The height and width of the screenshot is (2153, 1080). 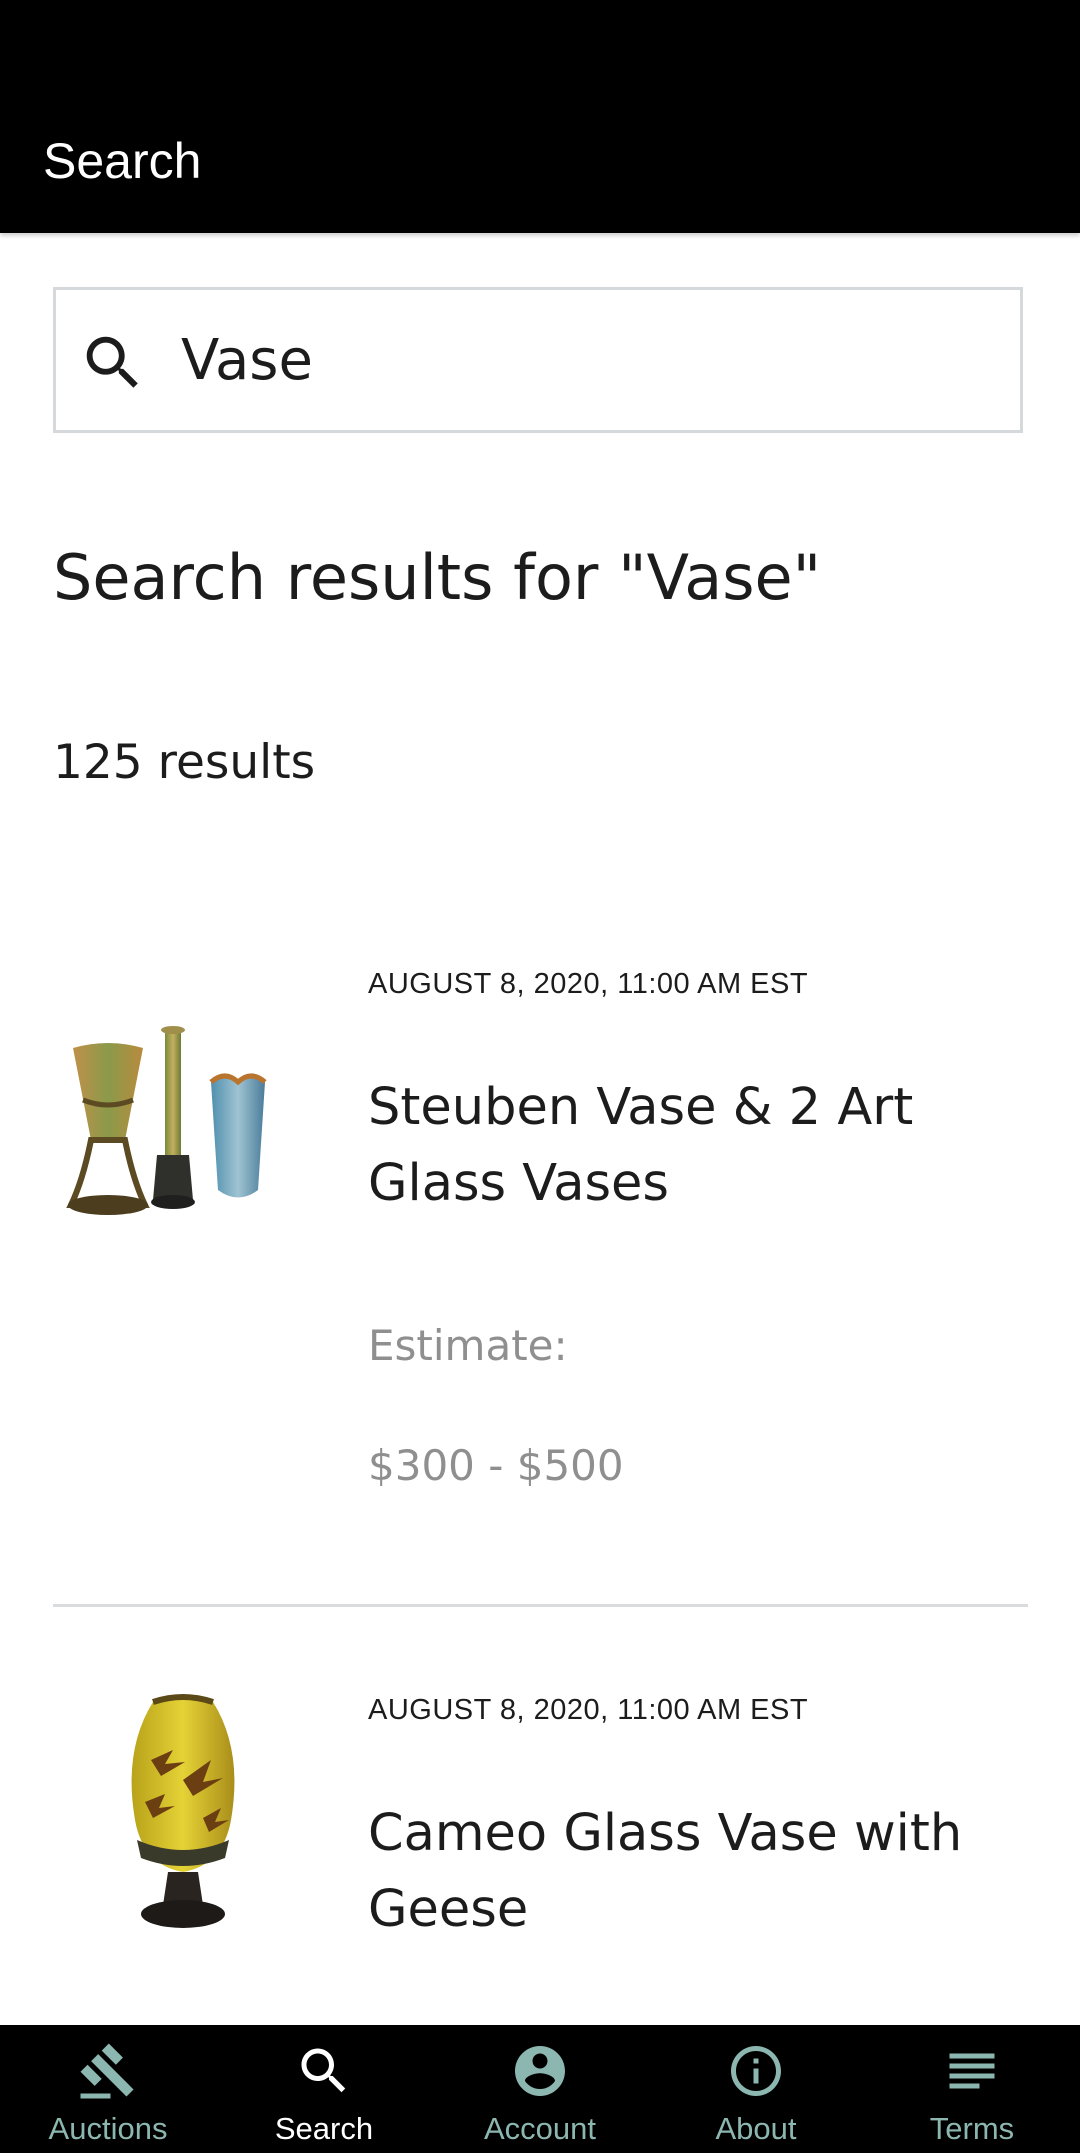 What do you see at coordinates (184, 762) in the screenshot?
I see `results-count: 125 results` at bounding box center [184, 762].